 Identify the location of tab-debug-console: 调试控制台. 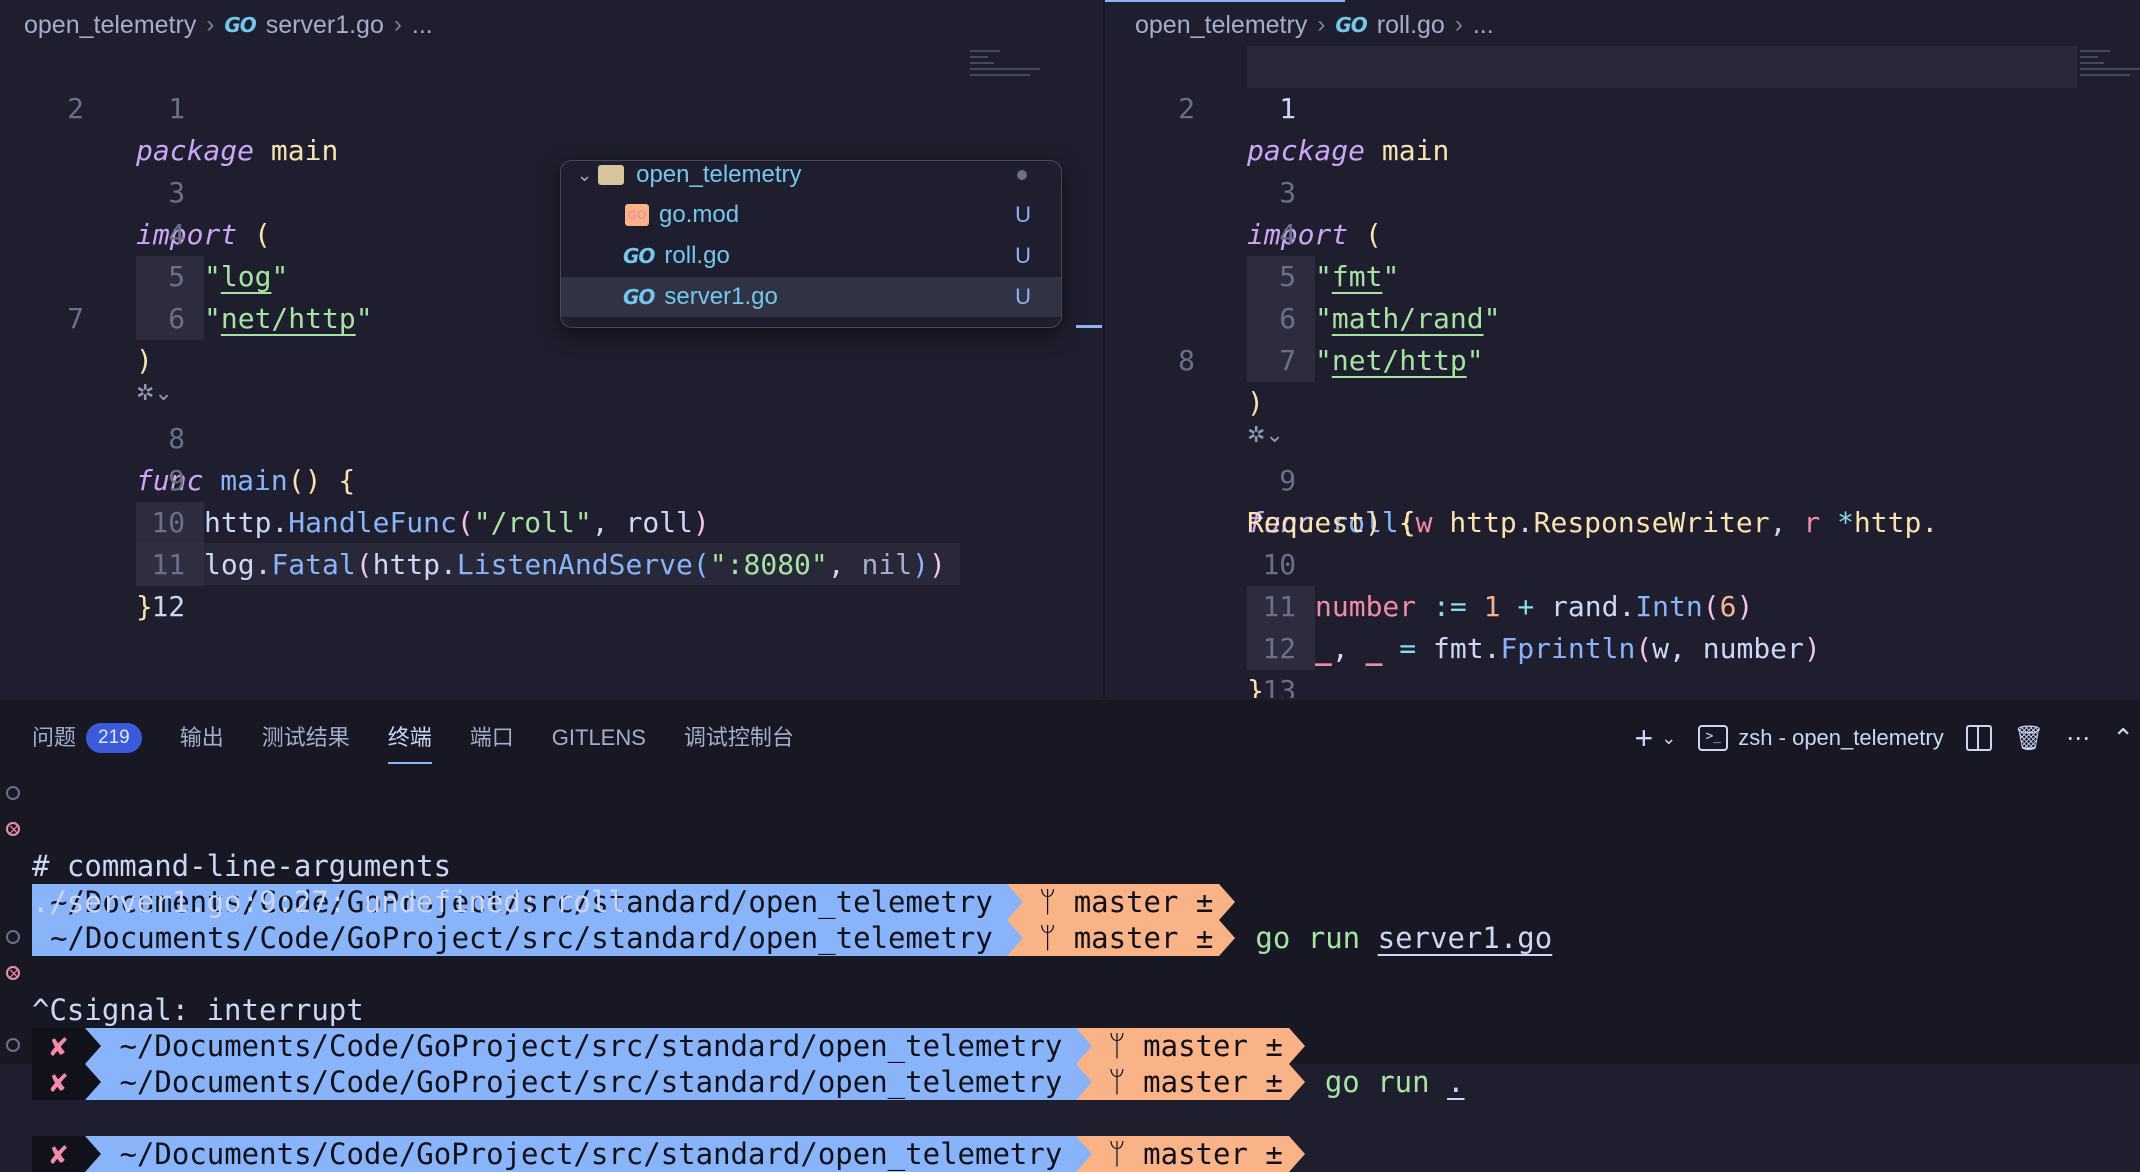
(739, 738).